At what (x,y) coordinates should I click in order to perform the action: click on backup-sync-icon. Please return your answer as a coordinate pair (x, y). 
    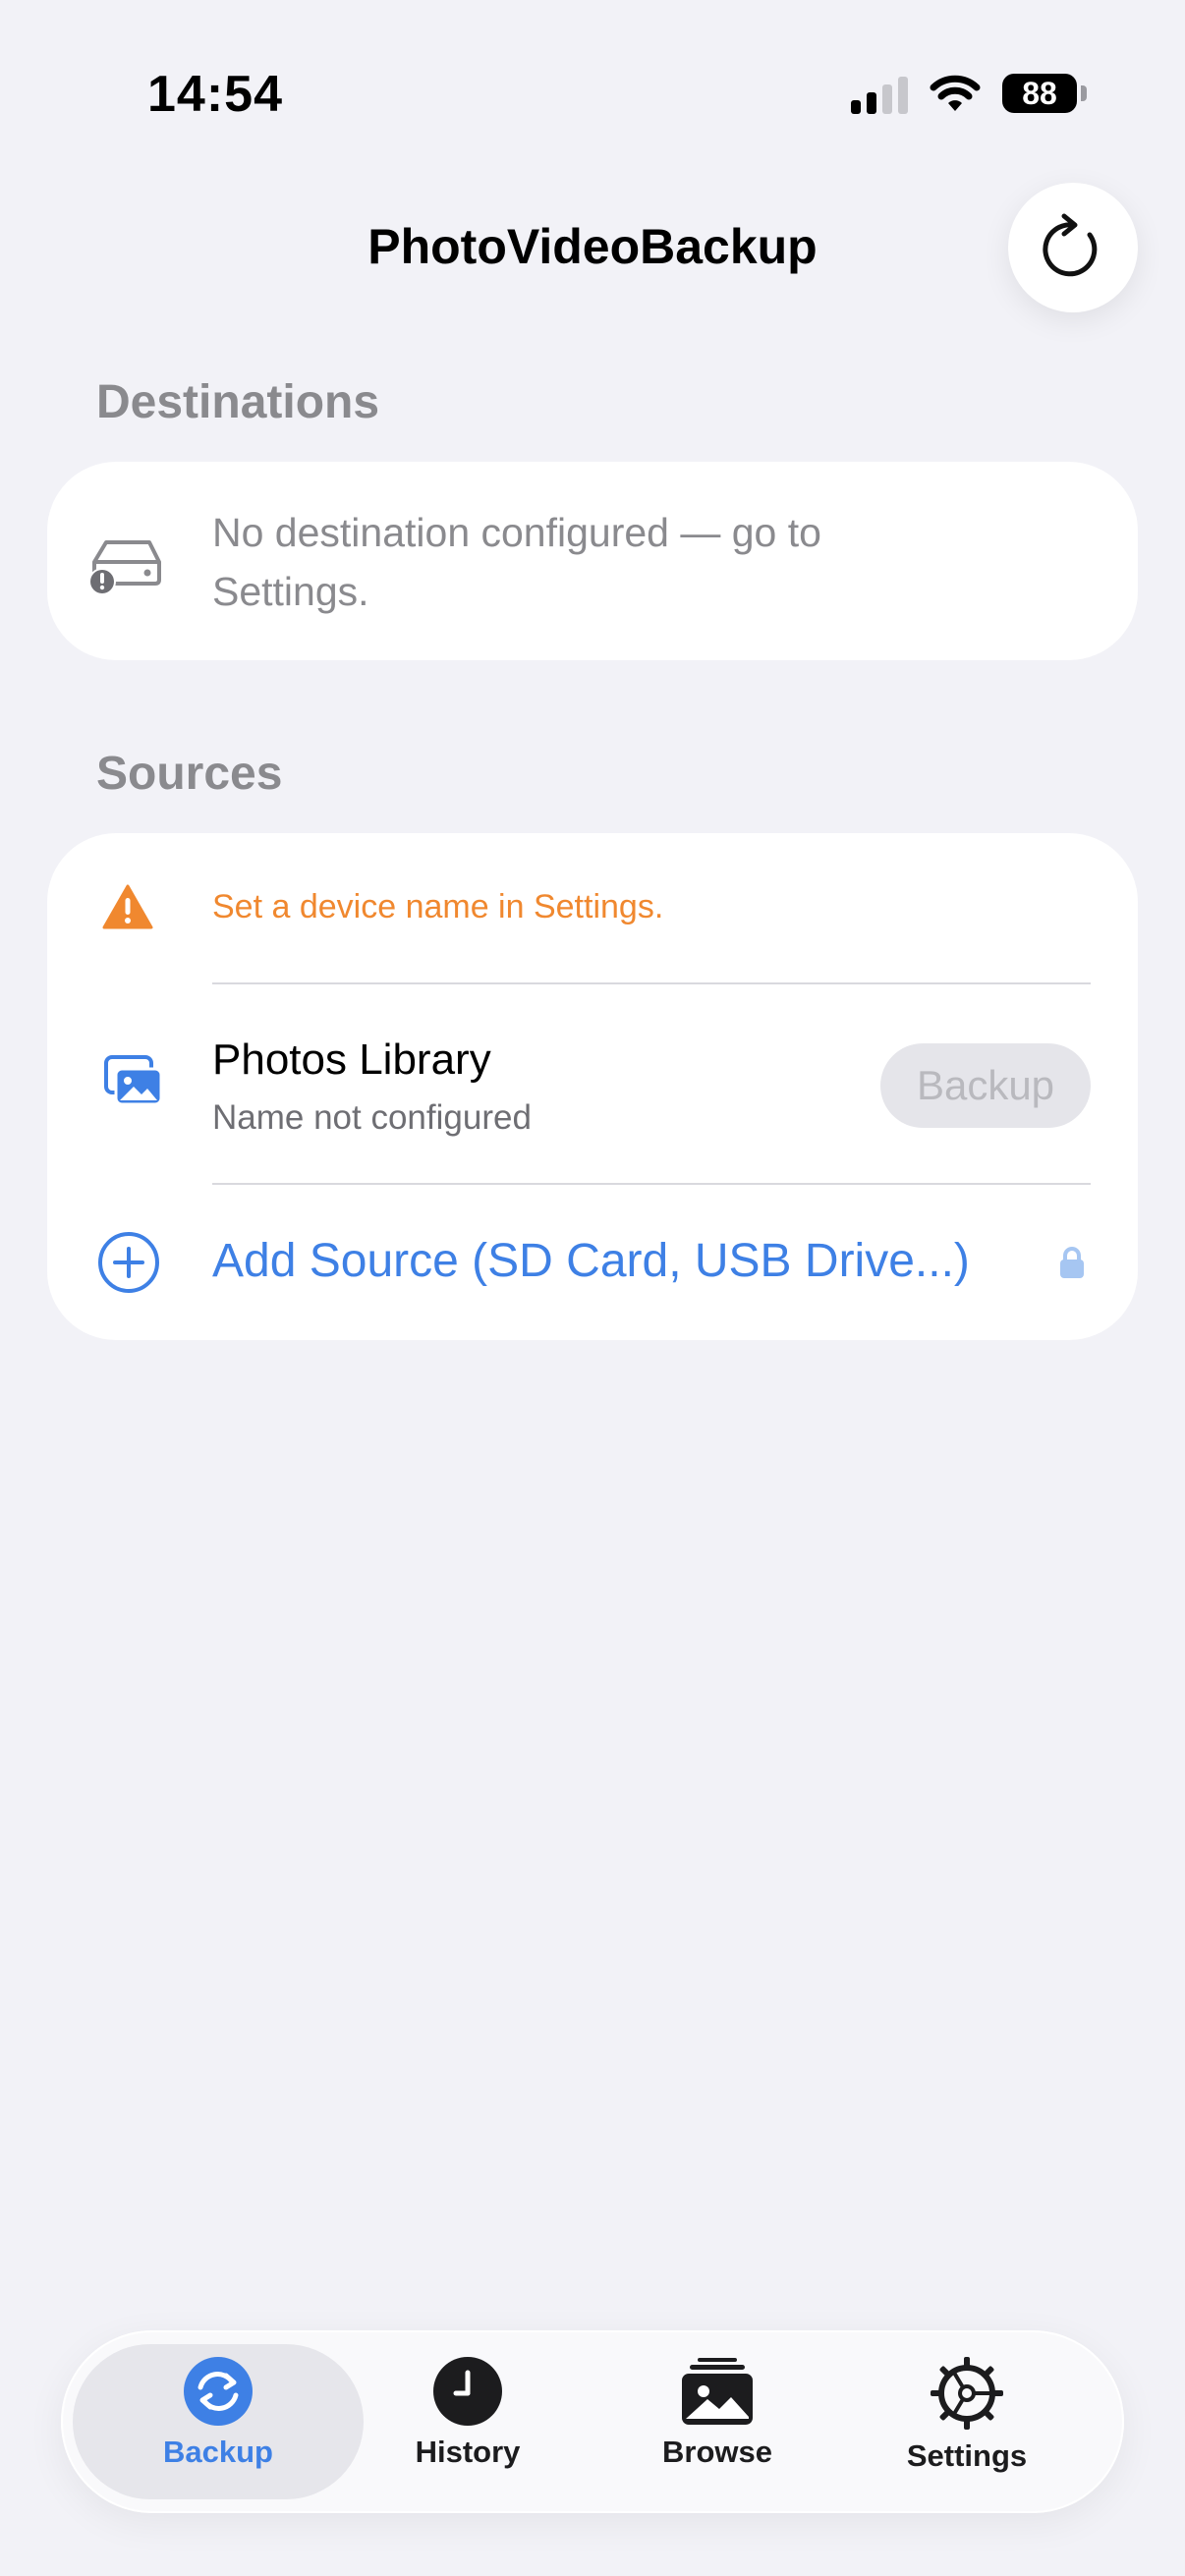
    Looking at the image, I should click on (219, 2391).